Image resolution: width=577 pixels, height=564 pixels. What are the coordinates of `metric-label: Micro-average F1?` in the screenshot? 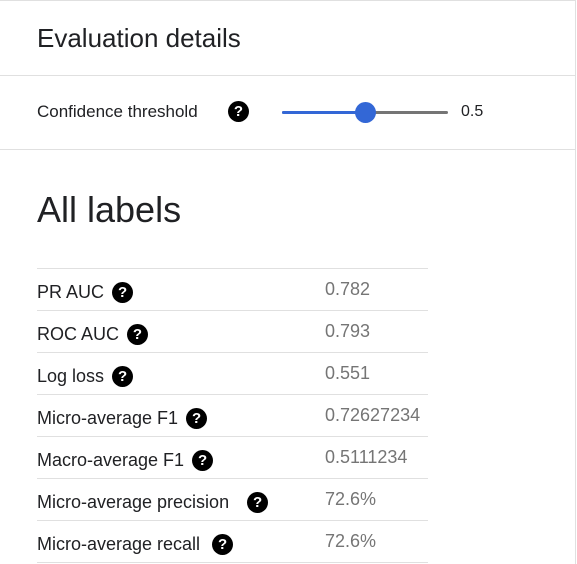 It's located at (122, 418).